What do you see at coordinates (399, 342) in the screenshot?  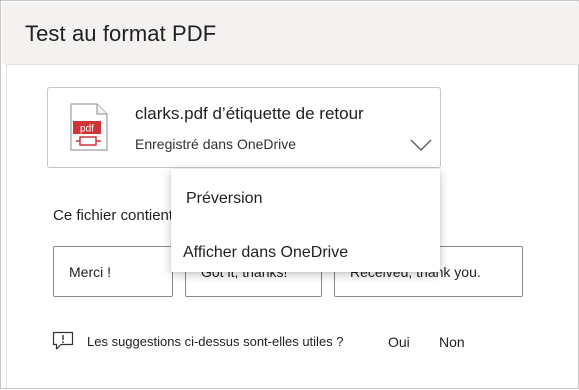 I see `feedback-yes-link: Oui` at bounding box center [399, 342].